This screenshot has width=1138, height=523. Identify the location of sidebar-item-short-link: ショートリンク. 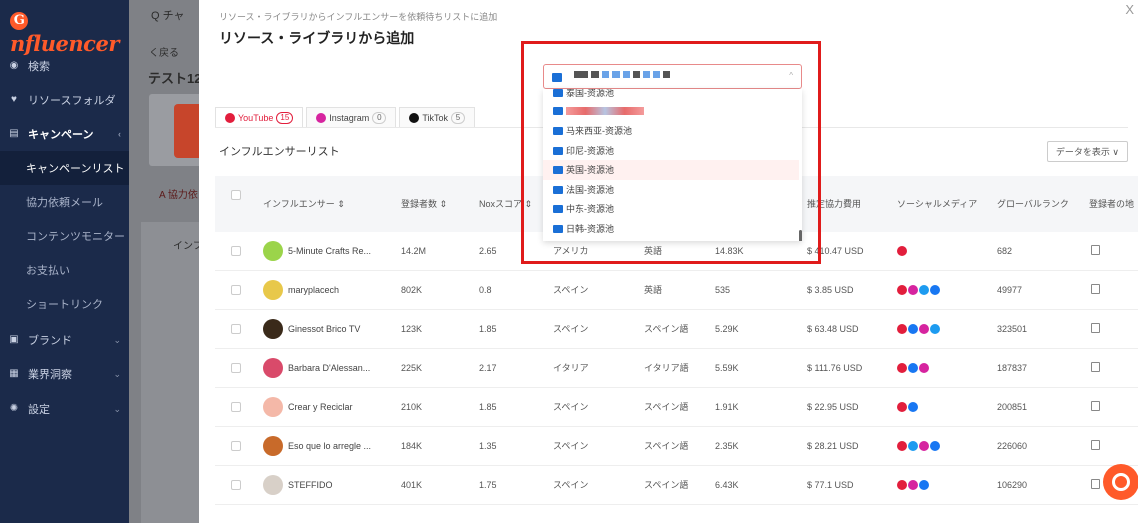
(64, 304).